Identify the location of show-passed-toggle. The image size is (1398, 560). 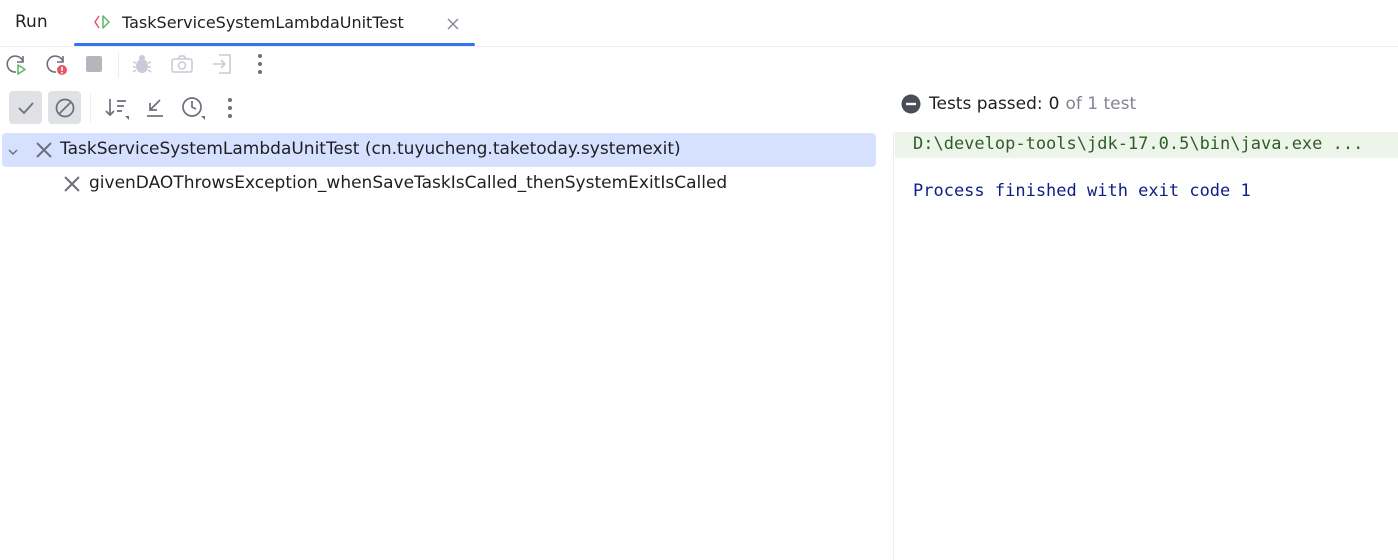
(25, 107).